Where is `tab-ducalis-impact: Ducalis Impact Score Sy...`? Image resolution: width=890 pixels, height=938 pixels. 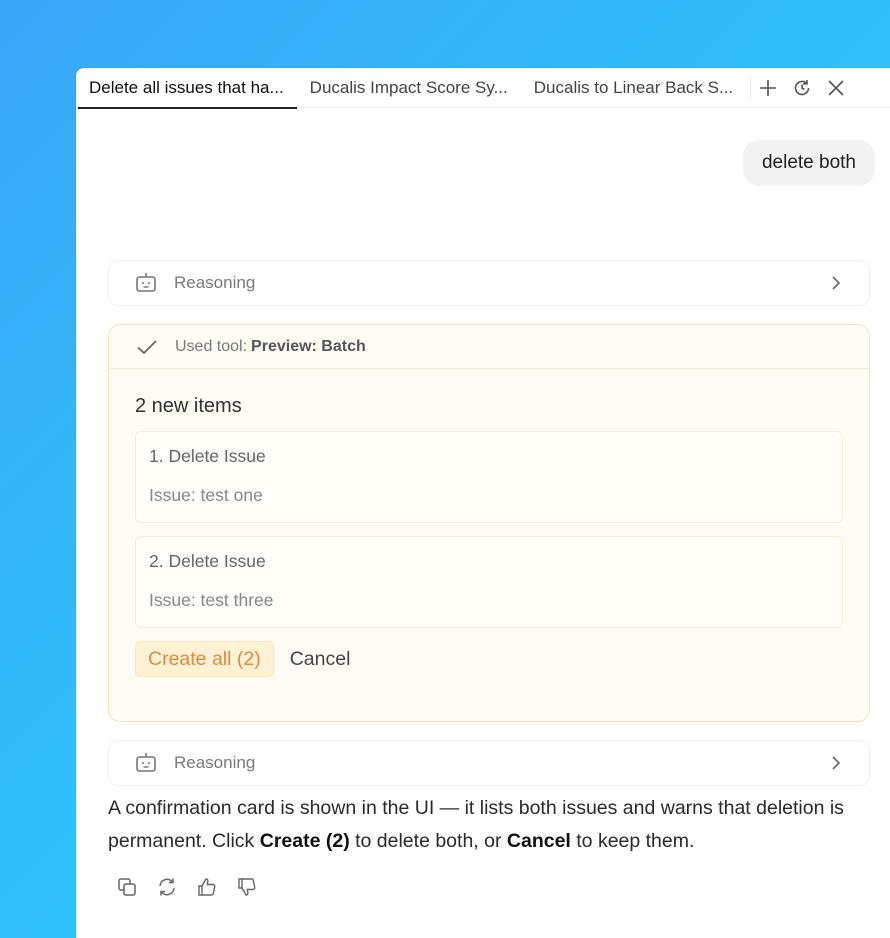 tab-ducalis-impact: Ducalis Impact Score Sy... is located at coordinates (409, 88).